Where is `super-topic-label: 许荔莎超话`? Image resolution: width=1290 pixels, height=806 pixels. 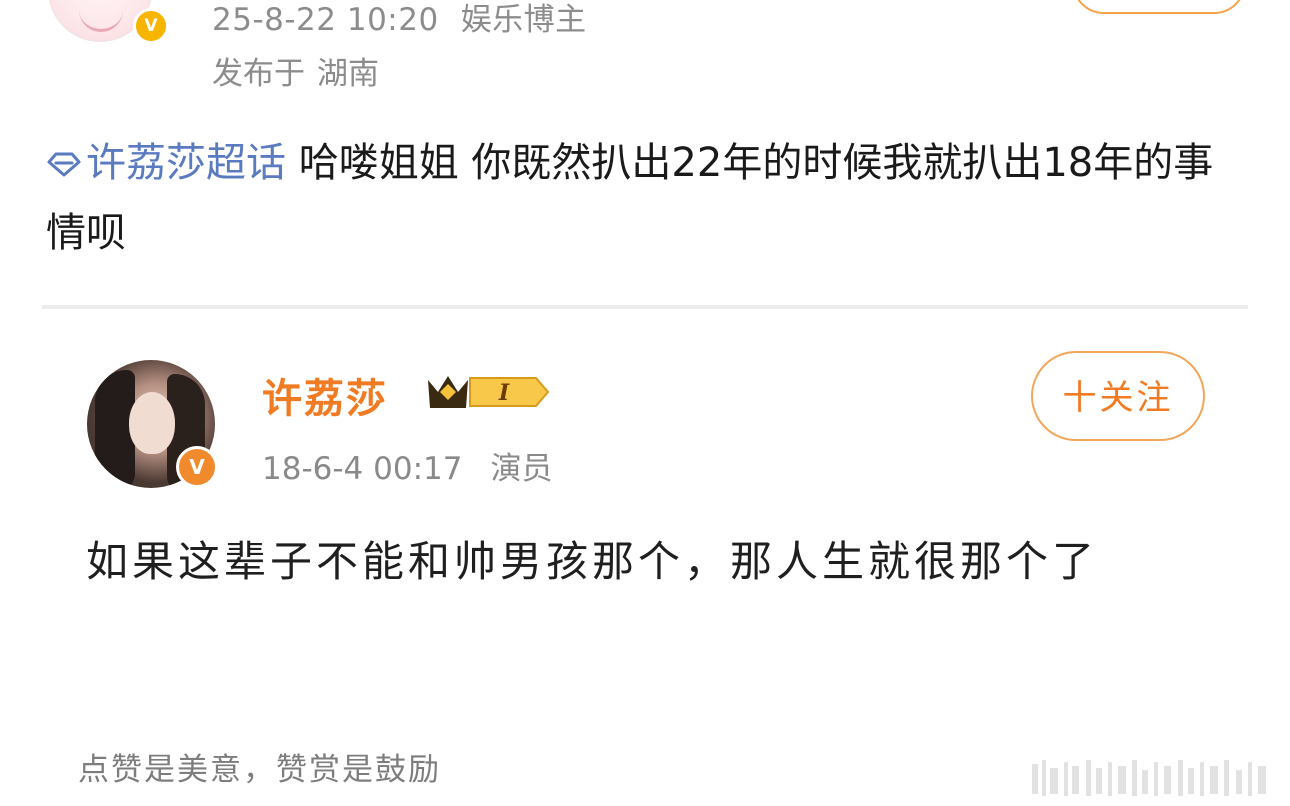
super-topic-label: 许荔莎超话 is located at coordinates (186, 163).